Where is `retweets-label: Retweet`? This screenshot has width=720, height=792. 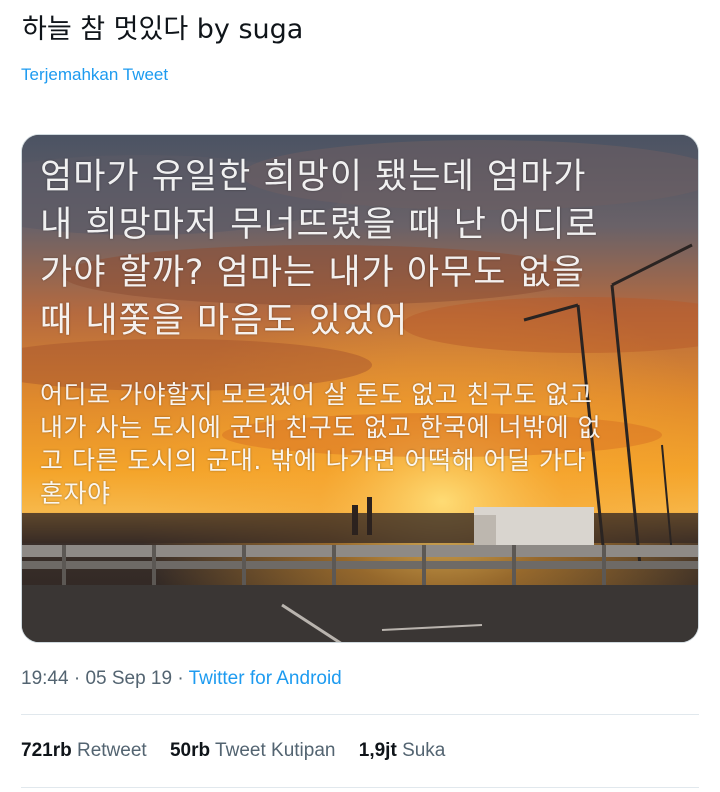 retweets-label: Retweet is located at coordinates (111, 750).